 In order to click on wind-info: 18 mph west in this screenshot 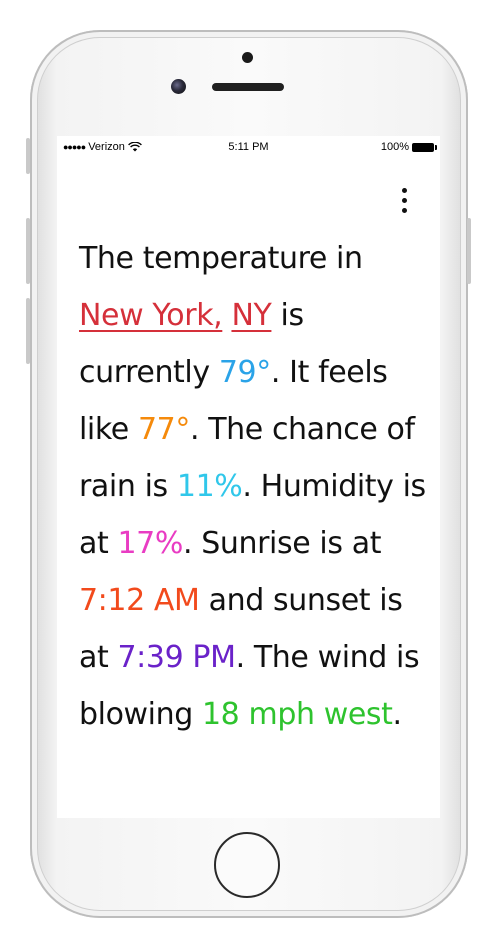, I will do `click(297, 714)`.